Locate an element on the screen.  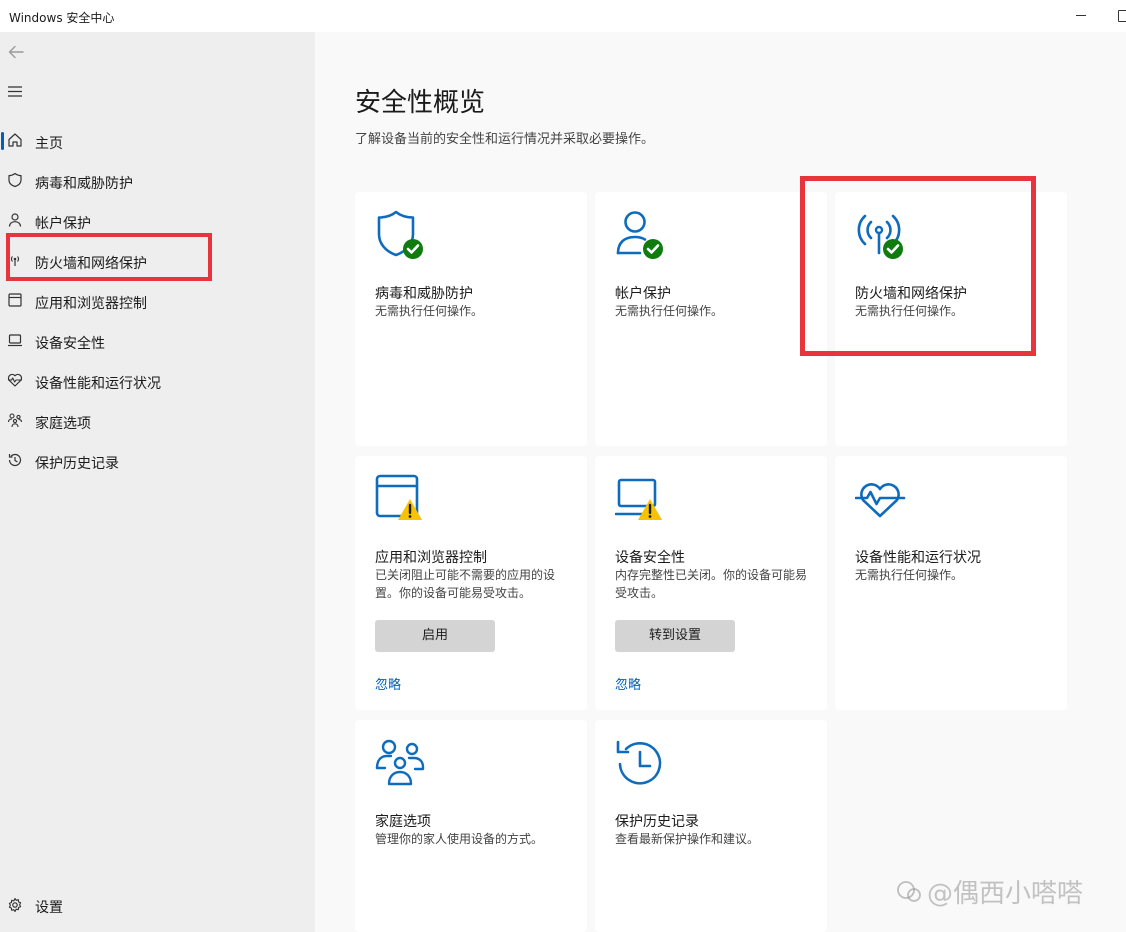
sidebar-item-label: 应用和浏览器控制 is located at coordinates (91, 304).